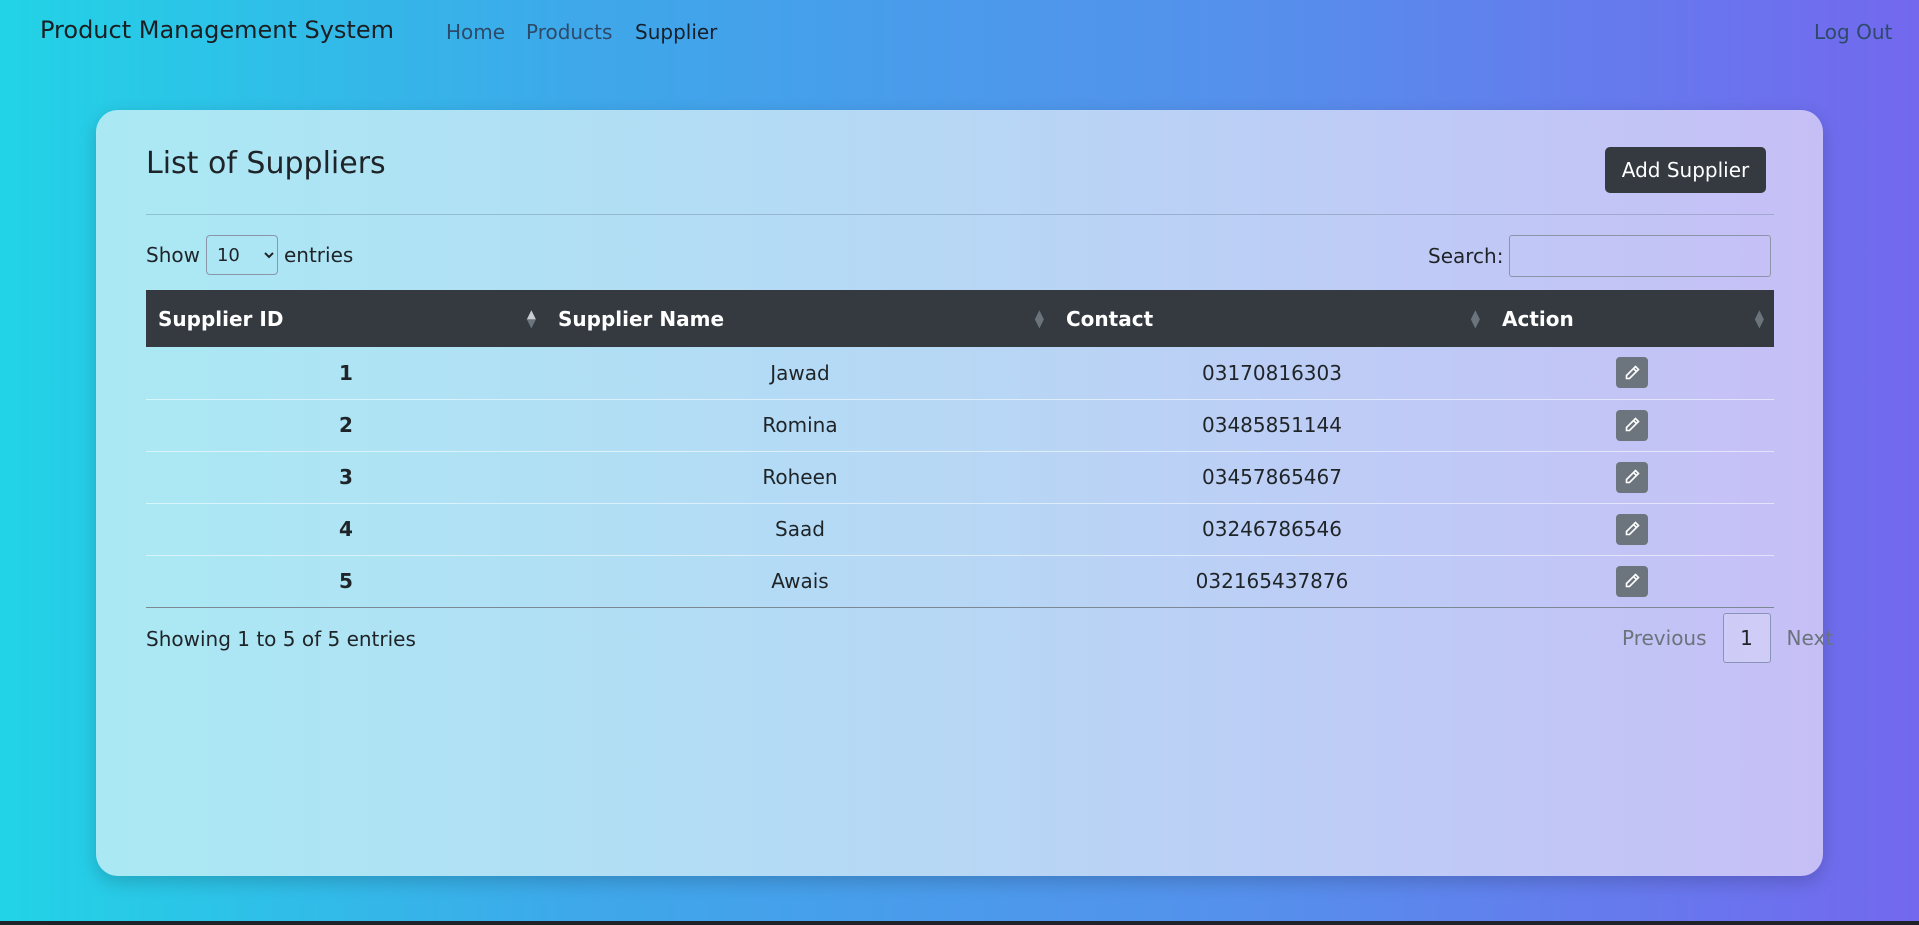  Describe the element at coordinates (960, 581) in the screenshot. I see `table-row: 5 Awais 032165437876` at that location.